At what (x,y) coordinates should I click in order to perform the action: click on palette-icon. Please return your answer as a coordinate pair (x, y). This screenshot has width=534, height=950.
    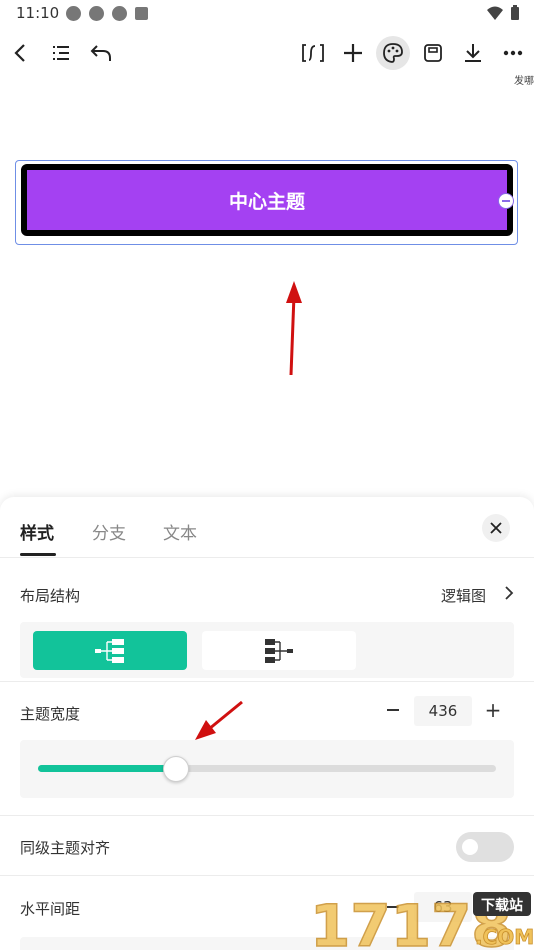
    Looking at the image, I should click on (393, 53).